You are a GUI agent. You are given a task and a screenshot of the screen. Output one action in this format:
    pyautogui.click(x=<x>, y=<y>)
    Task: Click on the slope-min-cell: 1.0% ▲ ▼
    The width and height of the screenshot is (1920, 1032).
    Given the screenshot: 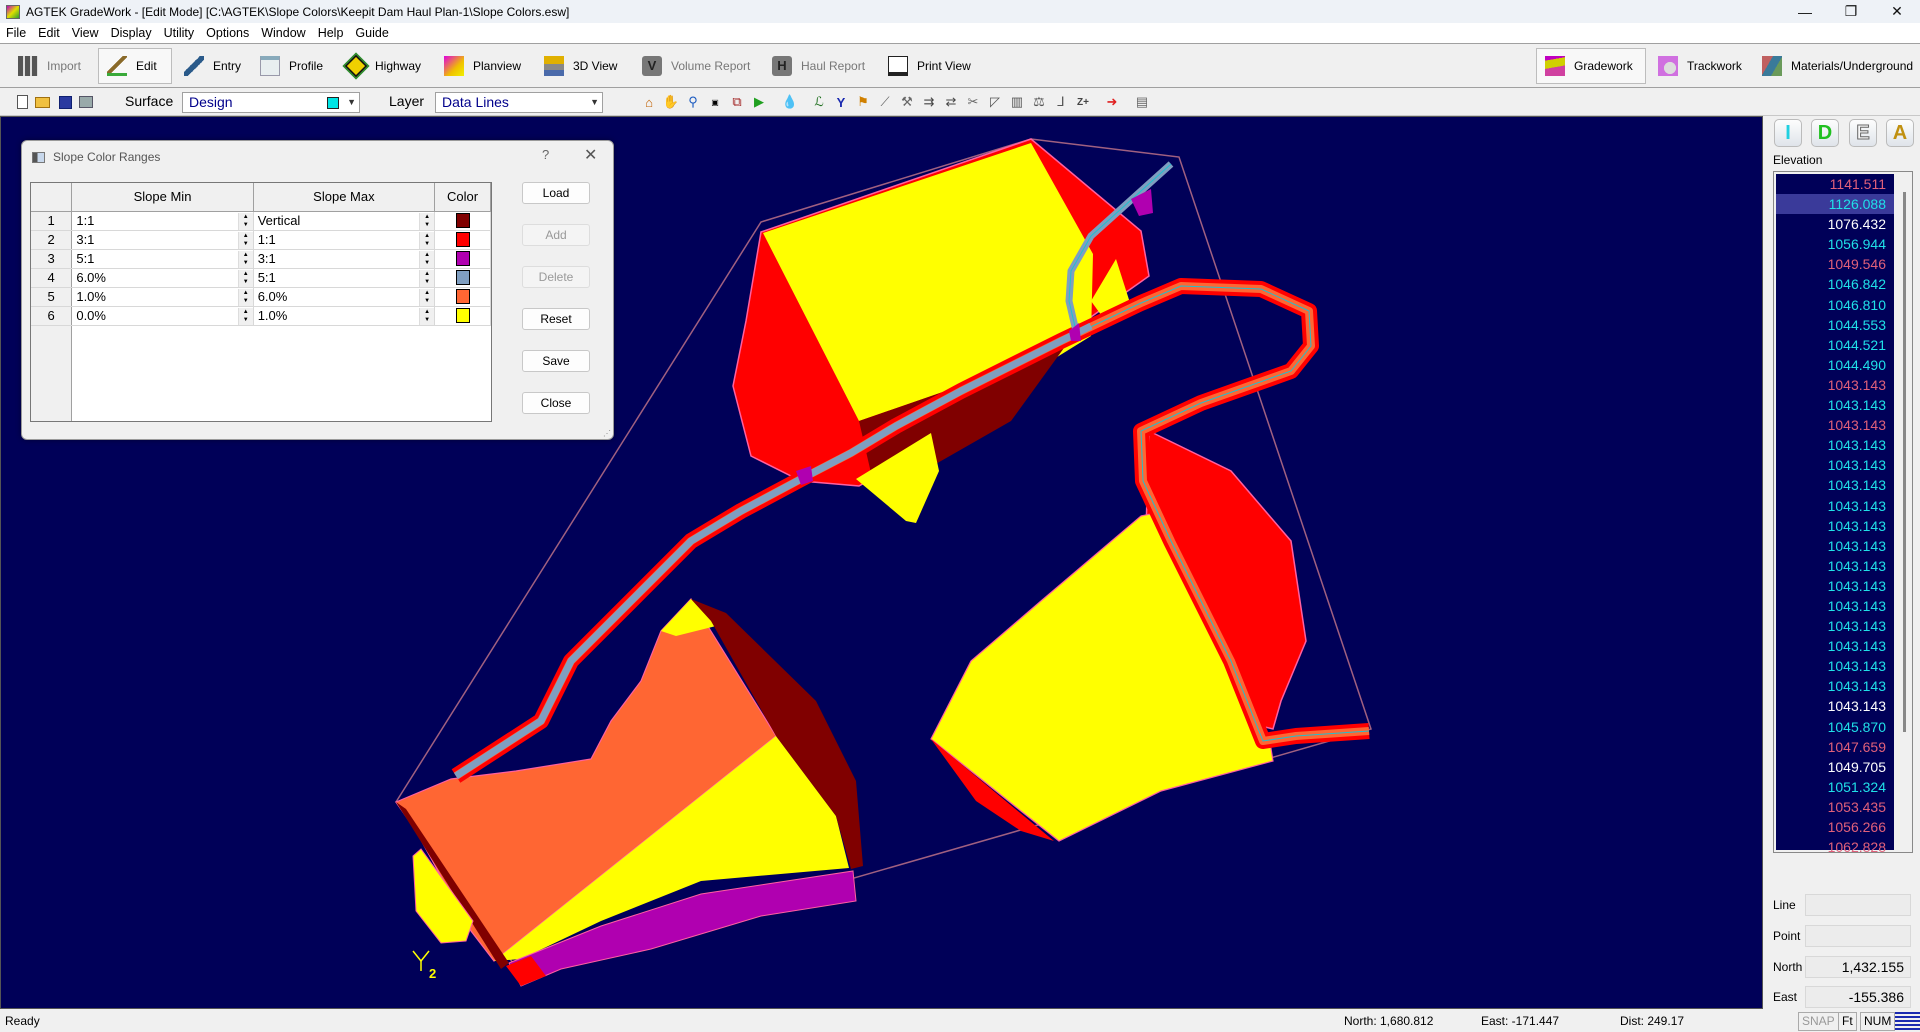 What is the action you would take?
    pyautogui.click(x=162, y=297)
    